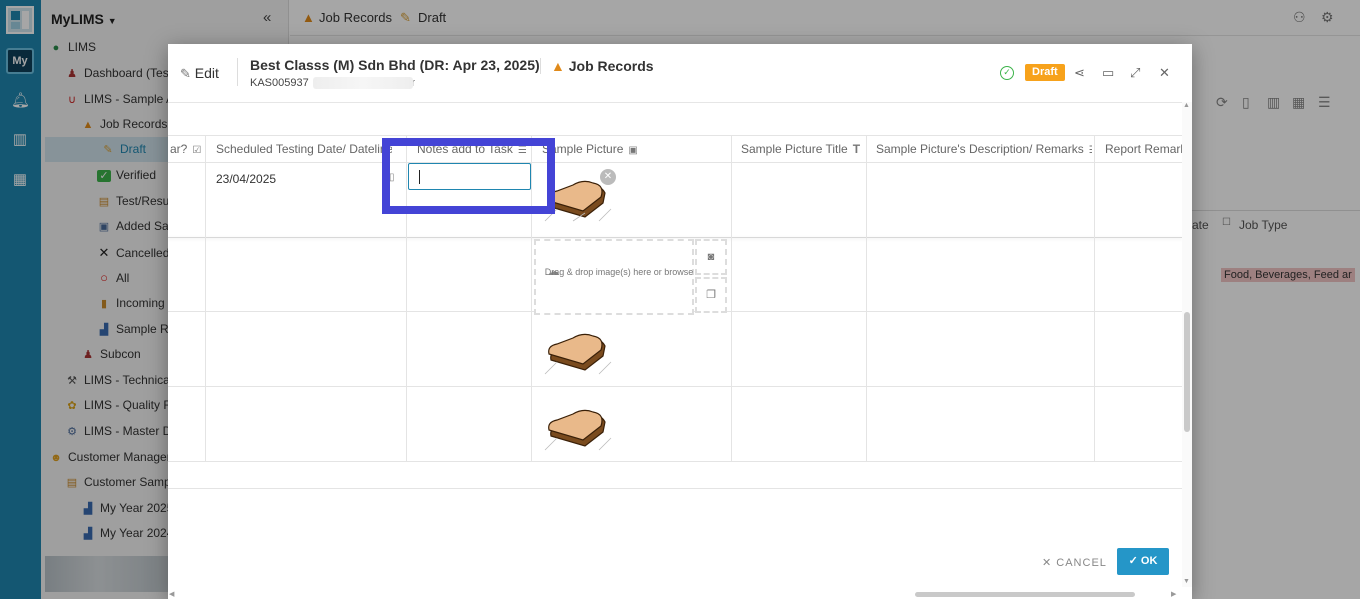  What do you see at coordinates (468, 176) in the screenshot?
I see `focus-highlight` at bounding box center [468, 176].